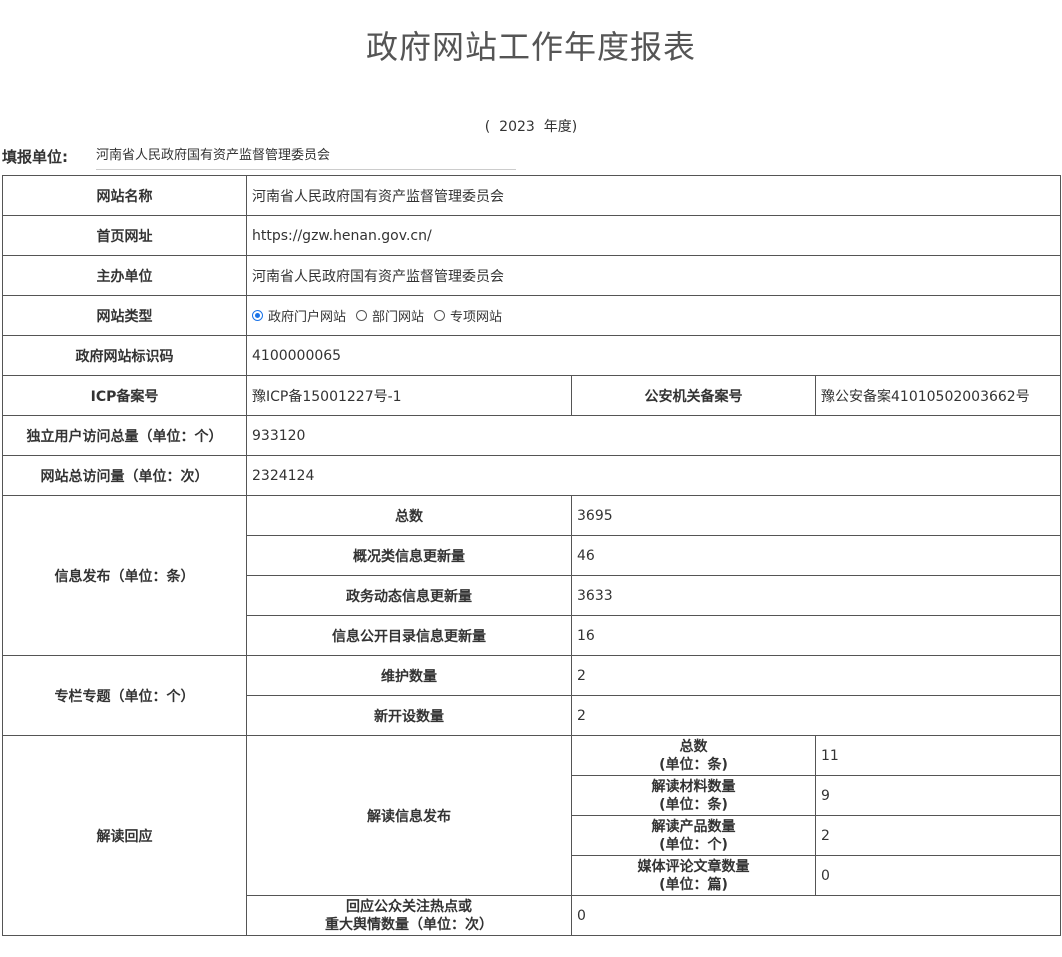 This screenshot has width=1062, height=957. Describe the element at coordinates (938, 395) in the screenshot. I see `police-record-value: 豫公安备案41010502003662号` at that location.